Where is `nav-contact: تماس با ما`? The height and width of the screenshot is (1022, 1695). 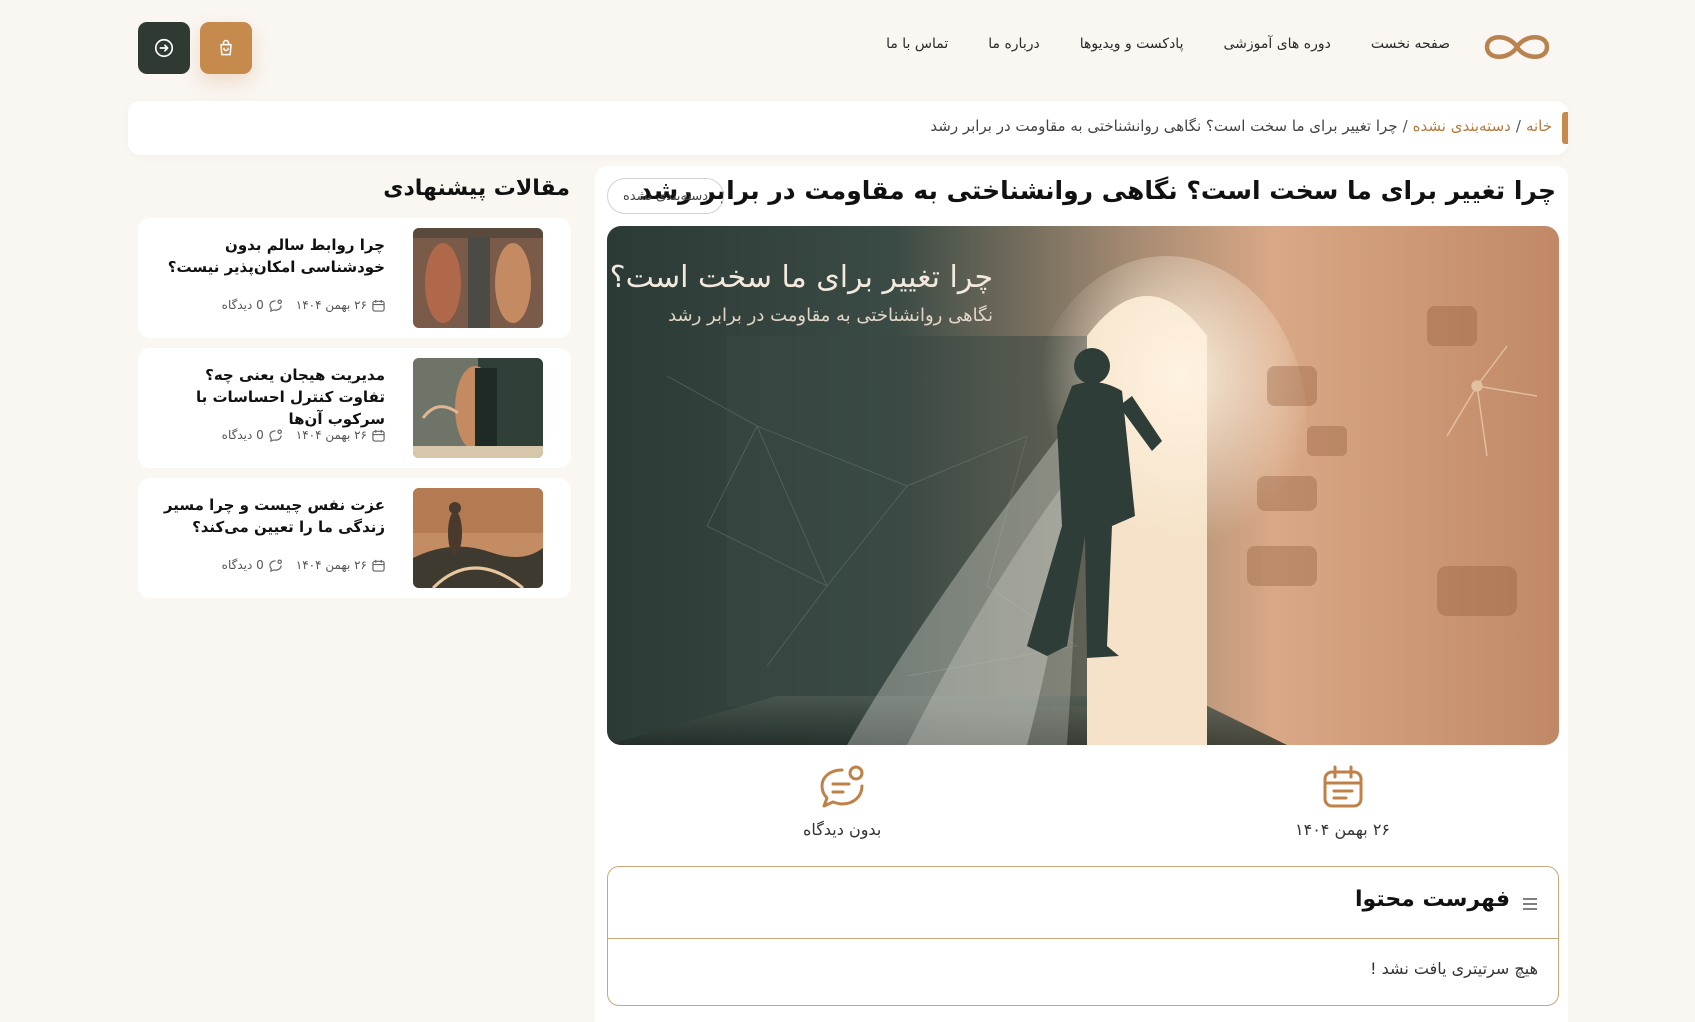 nav-contact: تماس با ما is located at coordinates (917, 44).